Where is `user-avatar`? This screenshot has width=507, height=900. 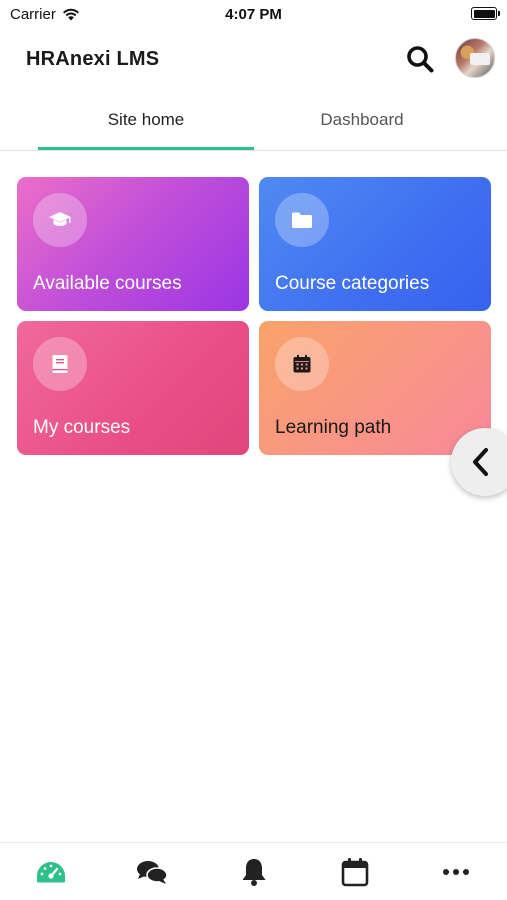 user-avatar is located at coordinates (475, 58).